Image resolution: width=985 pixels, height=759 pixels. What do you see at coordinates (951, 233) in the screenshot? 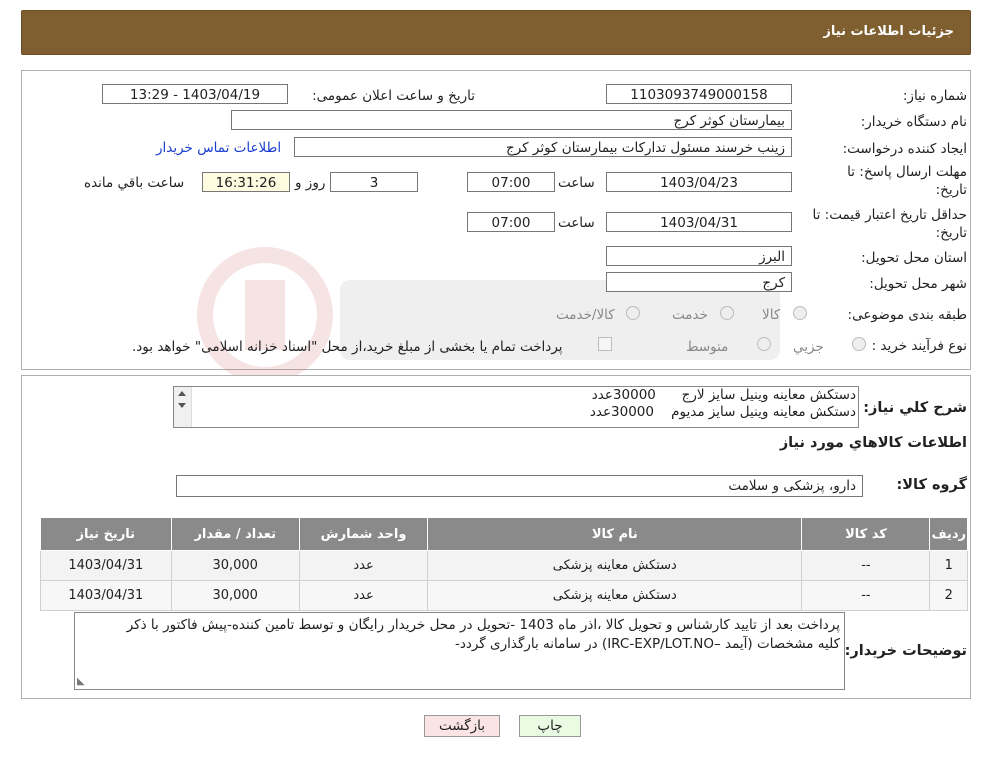
I see `validity-label-date: تاریخ:` at bounding box center [951, 233].